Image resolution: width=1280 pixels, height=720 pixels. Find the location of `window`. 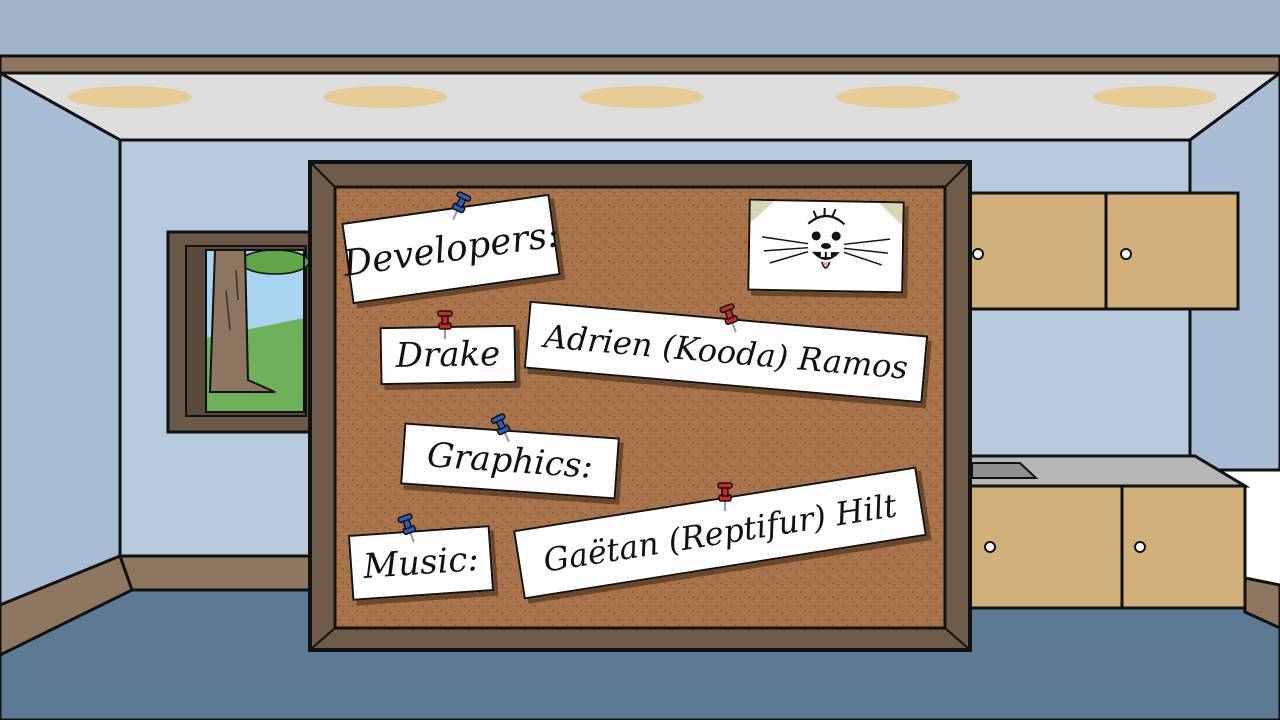

window is located at coordinates (243, 332).